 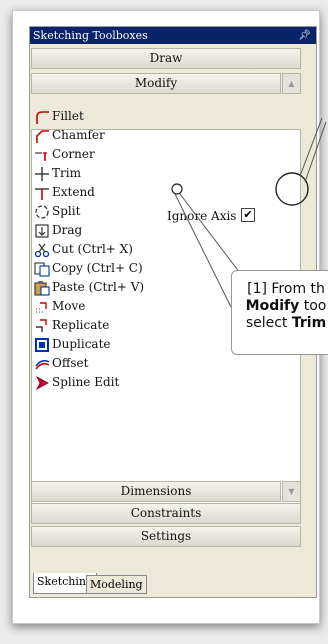 I want to click on tool-label: Corner, so click(x=73, y=154).